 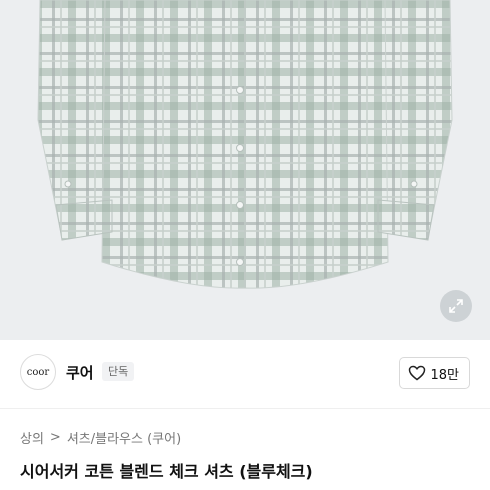 I want to click on expand-arrows-icon, so click(x=456, y=306).